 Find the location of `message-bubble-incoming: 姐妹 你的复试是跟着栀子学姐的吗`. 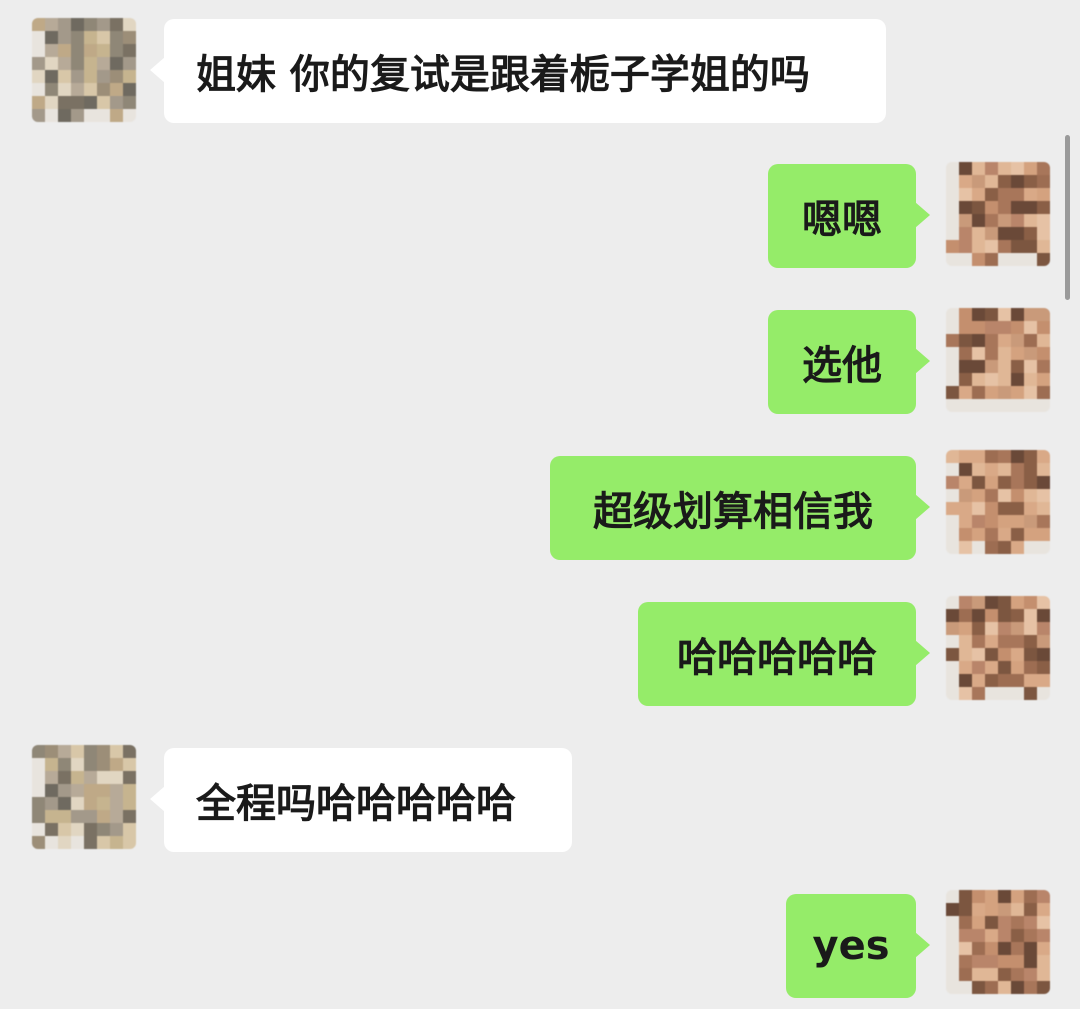

message-bubble-incoming: 姐妹 你的复试是跟着栀子学姐的吗 is located at coordinates (518, 71).